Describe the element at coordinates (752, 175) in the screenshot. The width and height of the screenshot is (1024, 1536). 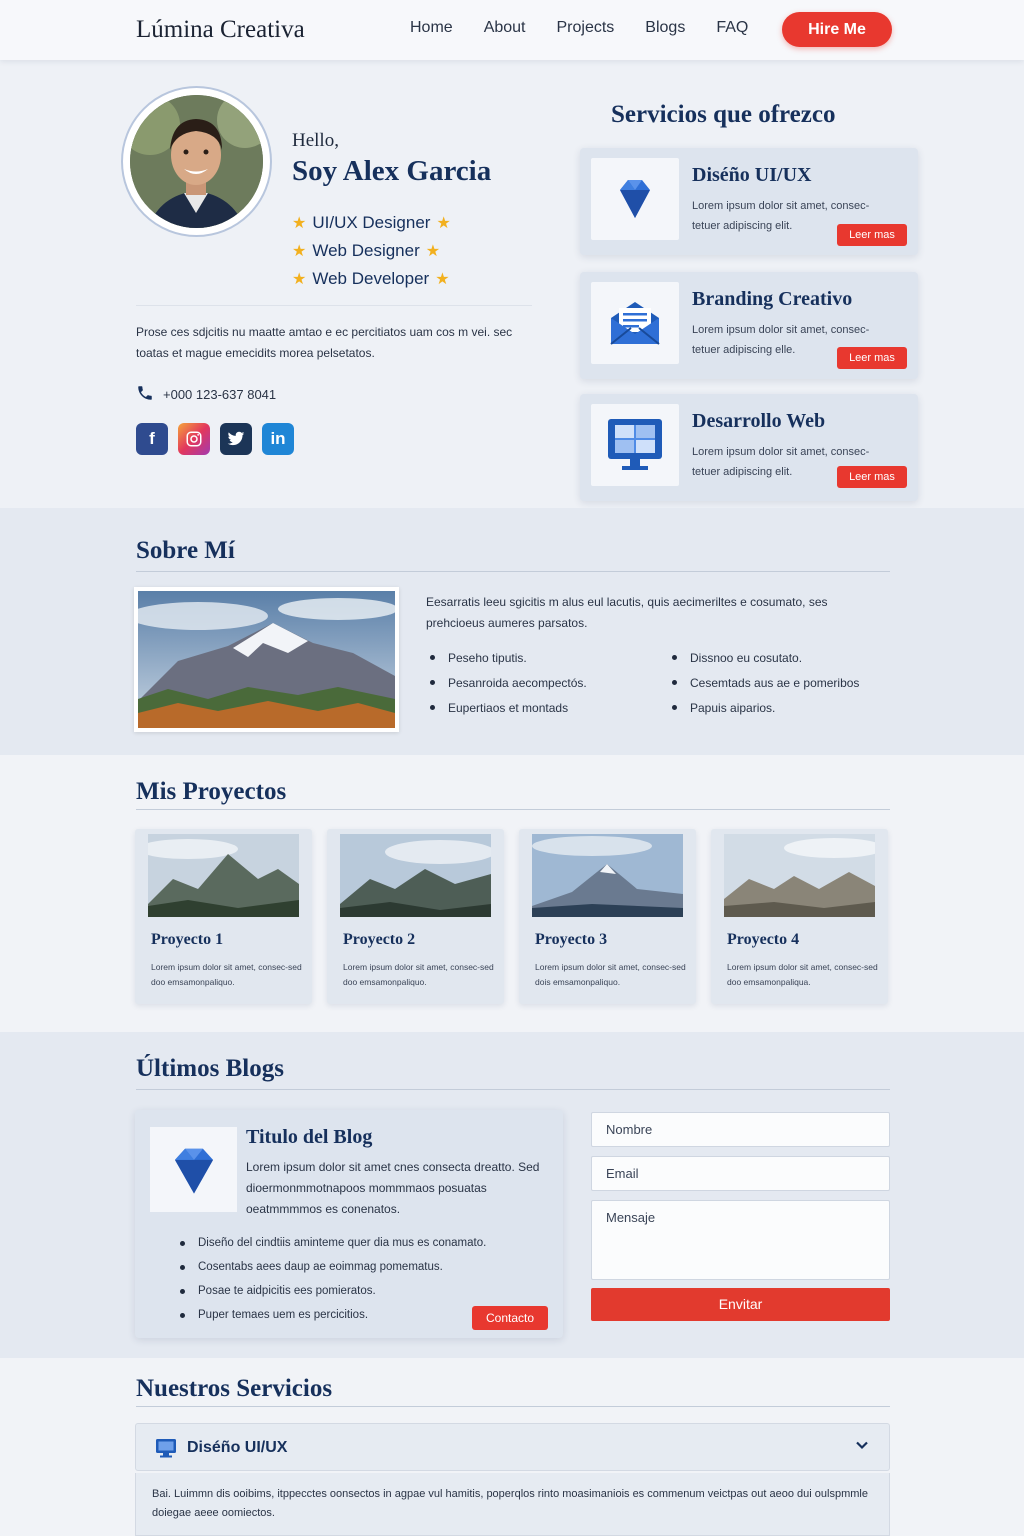
I see `service-title: Diséño UI/UX` at that location.